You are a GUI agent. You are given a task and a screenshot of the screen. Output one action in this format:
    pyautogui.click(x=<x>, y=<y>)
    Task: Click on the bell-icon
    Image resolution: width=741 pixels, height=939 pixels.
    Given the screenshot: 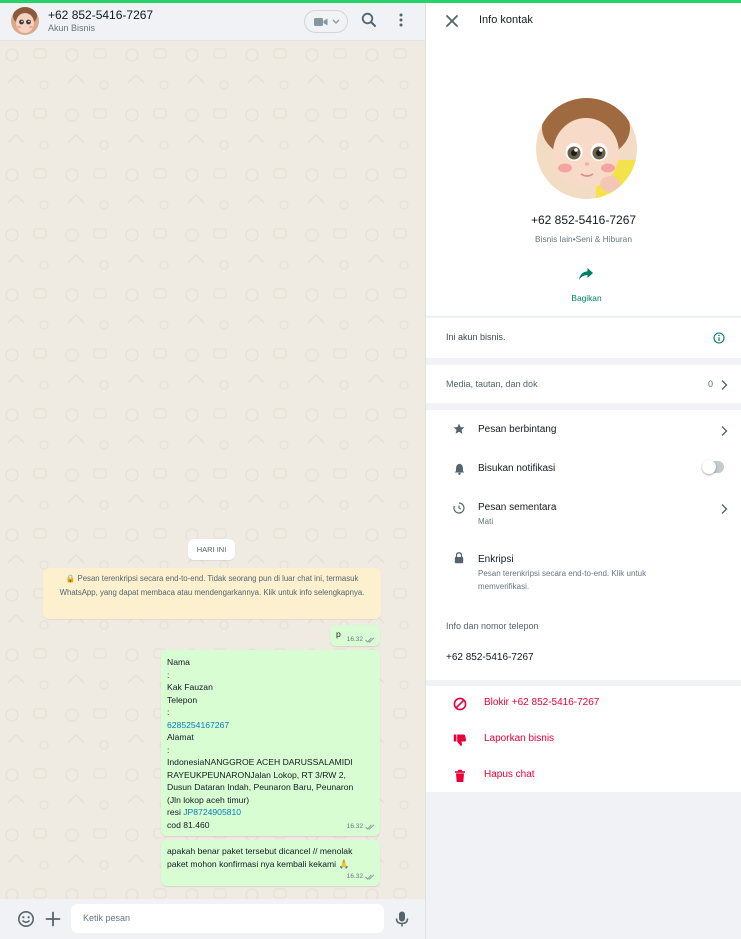 What is the action you would take?
    pyautogui.click(x=459, y=469)
    